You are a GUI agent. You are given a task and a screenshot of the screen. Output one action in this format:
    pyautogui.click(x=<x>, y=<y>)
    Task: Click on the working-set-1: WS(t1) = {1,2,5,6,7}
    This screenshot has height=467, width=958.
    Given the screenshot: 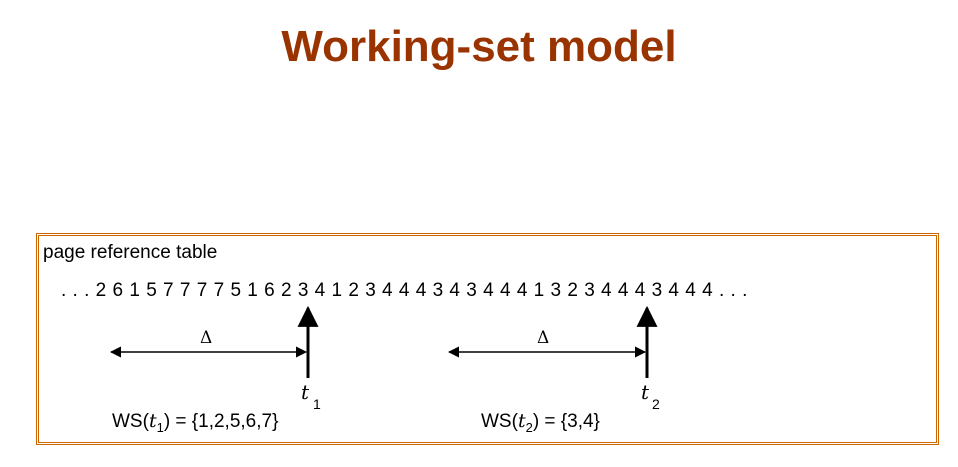 What is the action you would take?
    pyautogui.click(x=195, y=422)
    